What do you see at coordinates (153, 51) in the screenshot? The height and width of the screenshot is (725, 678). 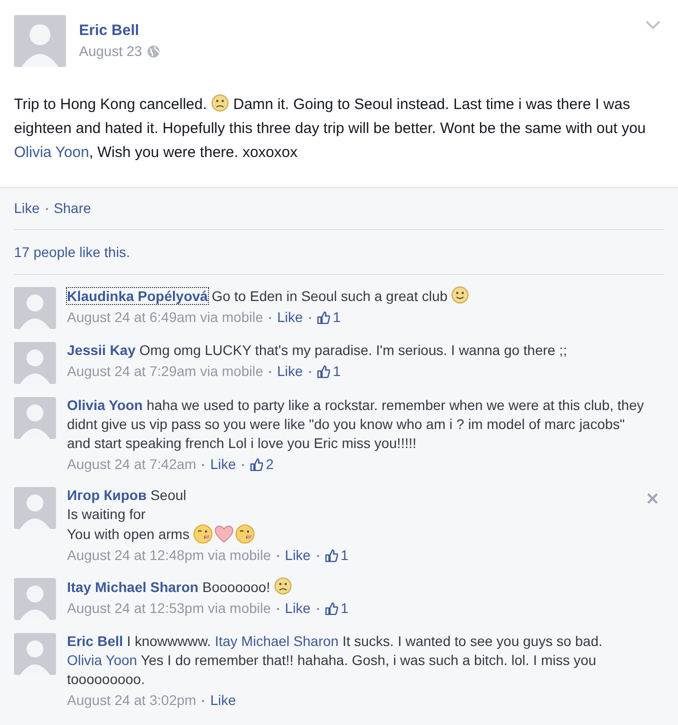 I see `globe-icon` at bounding box center [153, 51].